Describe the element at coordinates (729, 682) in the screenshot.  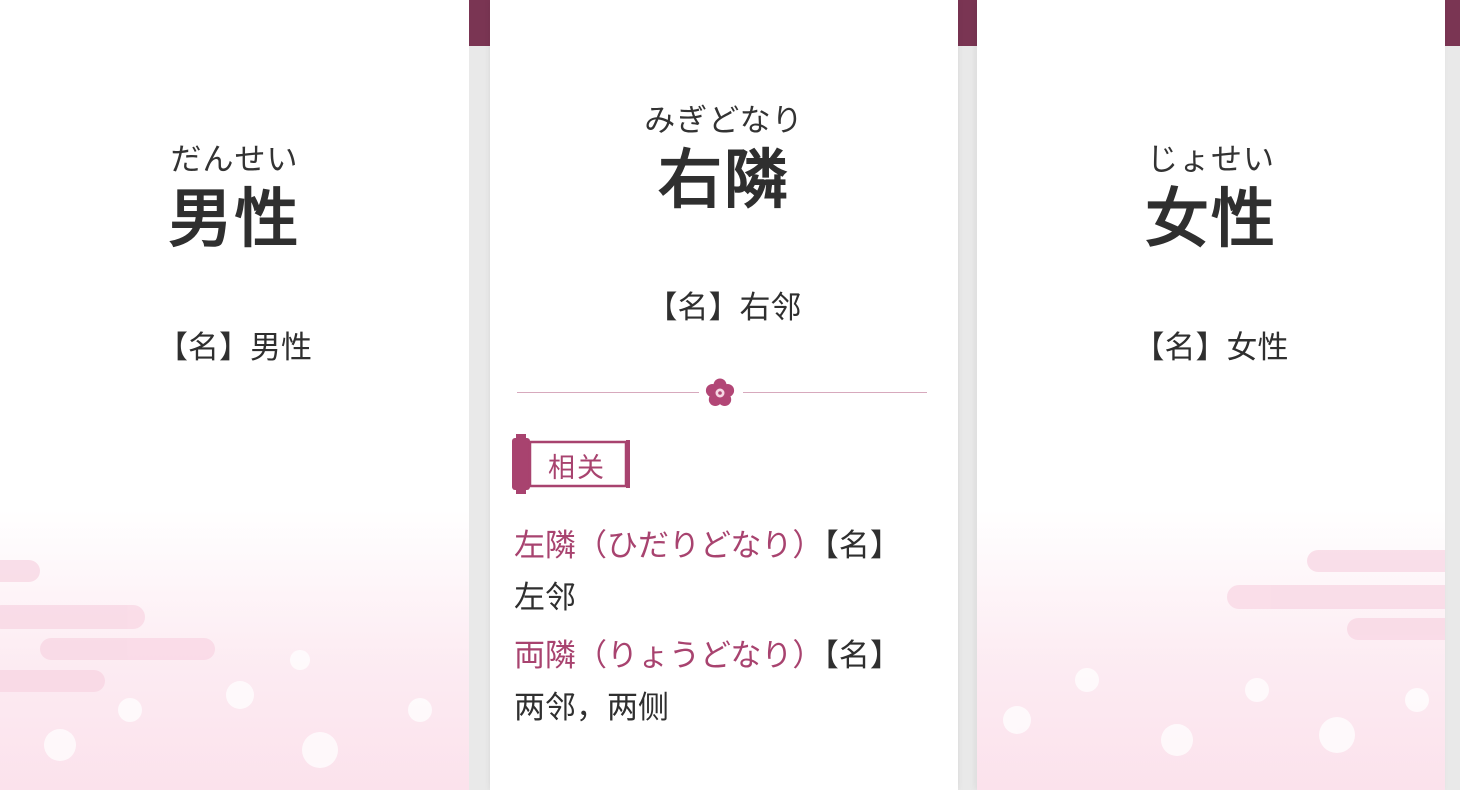
I see `related-item: 両隣（りょうどなり）【名】 两邻，两侧` at that location.